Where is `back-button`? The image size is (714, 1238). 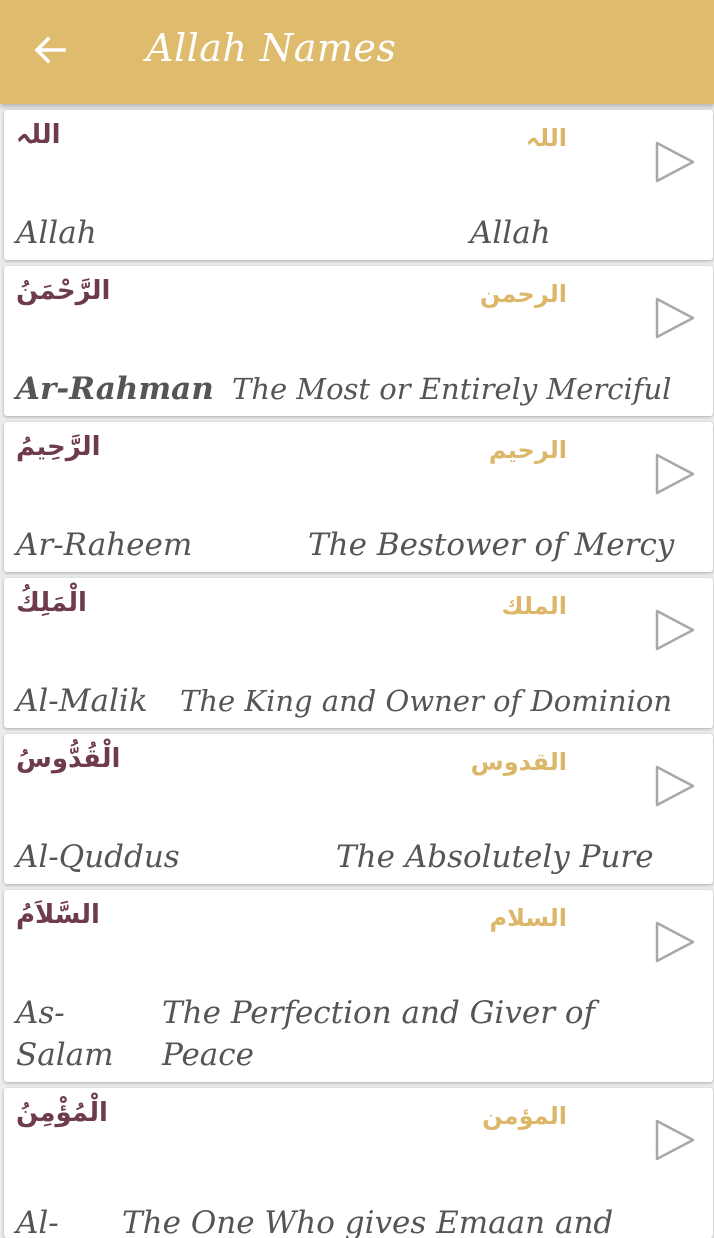
back-button is located at coordinates (50, 50).